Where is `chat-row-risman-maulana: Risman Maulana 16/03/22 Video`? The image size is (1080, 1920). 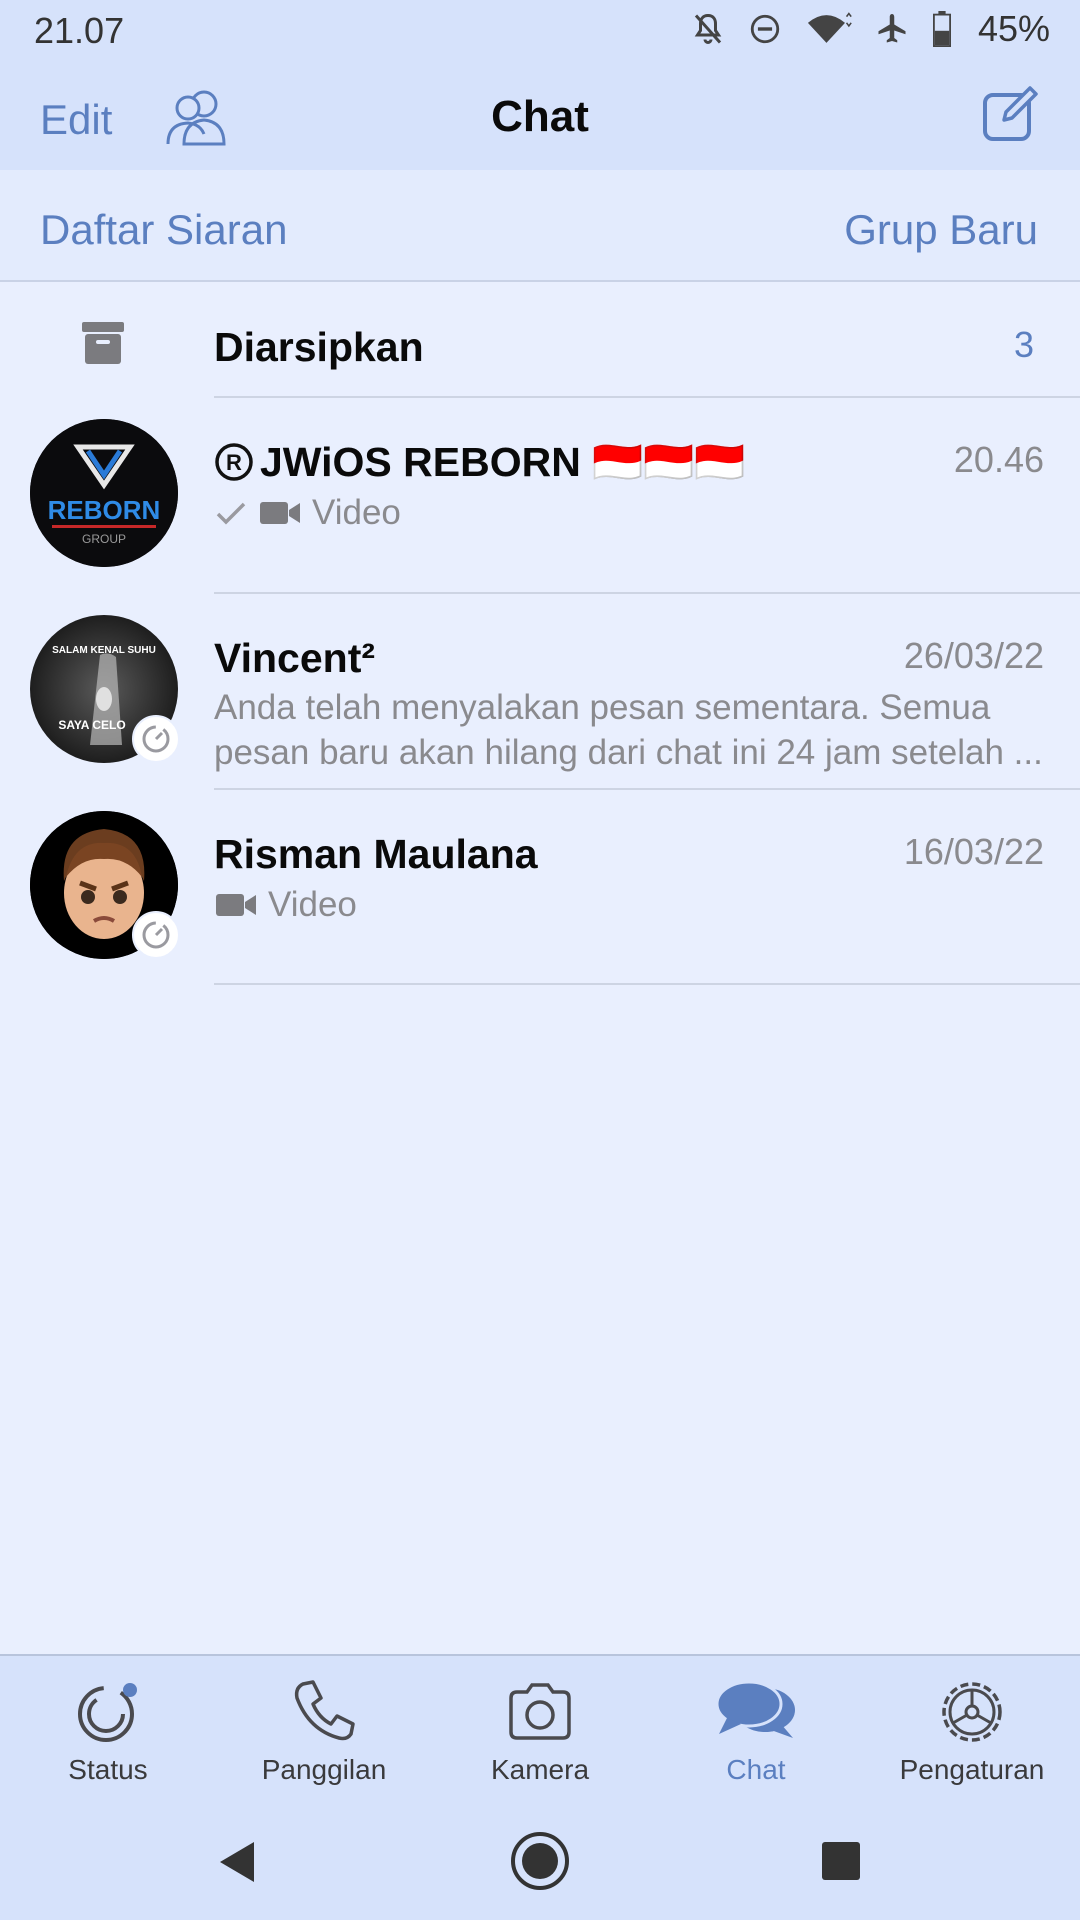
chat-row-risman-maulana: Risman Maulana 16/03/22 Video is located at coordinates (540, 887).